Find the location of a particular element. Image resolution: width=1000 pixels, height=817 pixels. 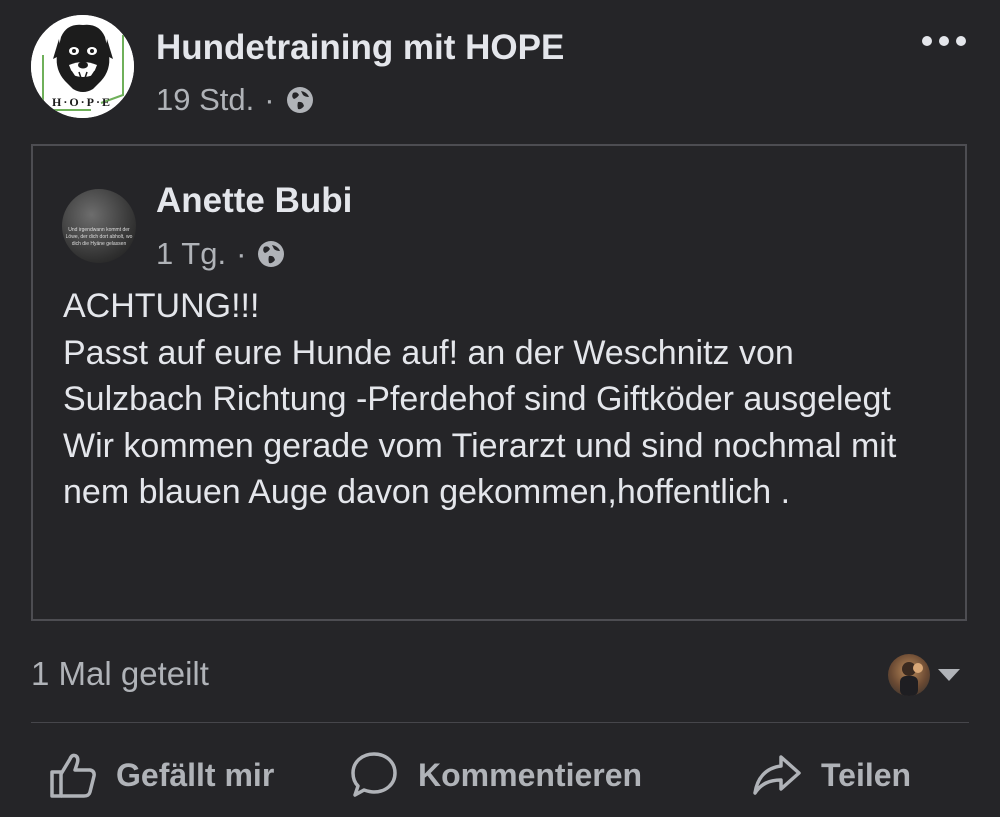

share-button: Teilen is located at coordinates (831, 775).